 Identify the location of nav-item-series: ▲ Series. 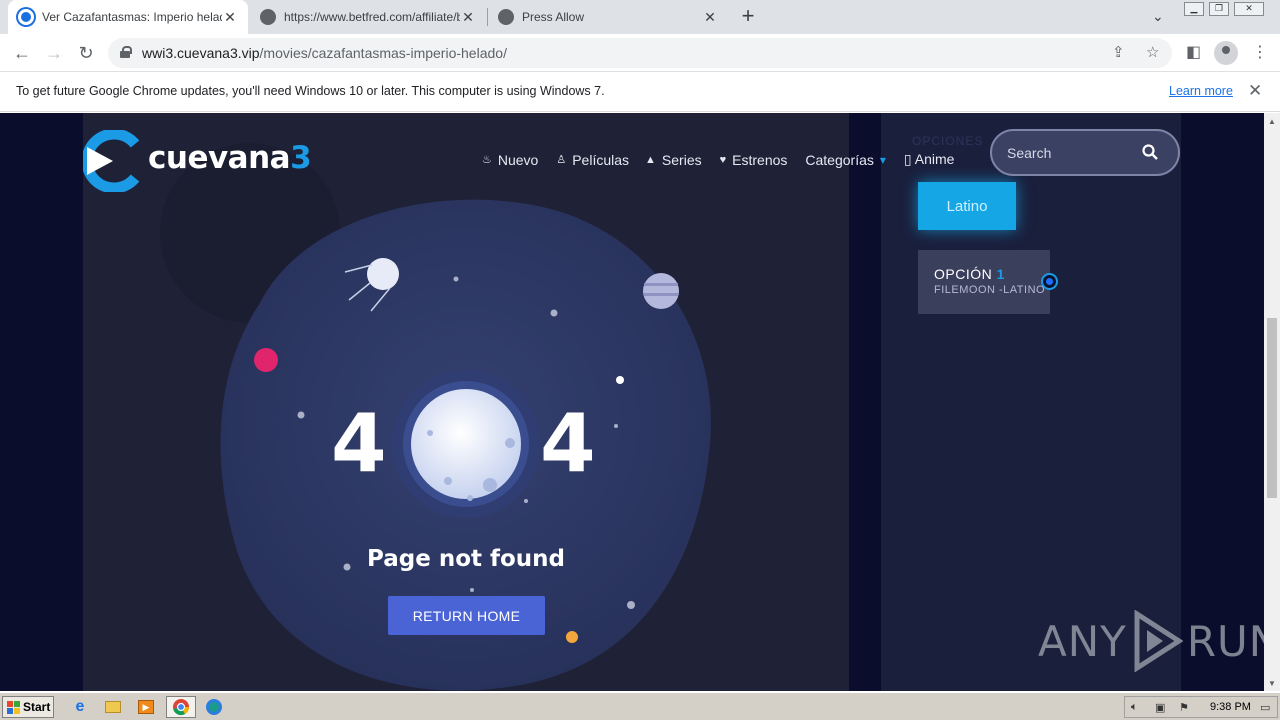
(673, 159).